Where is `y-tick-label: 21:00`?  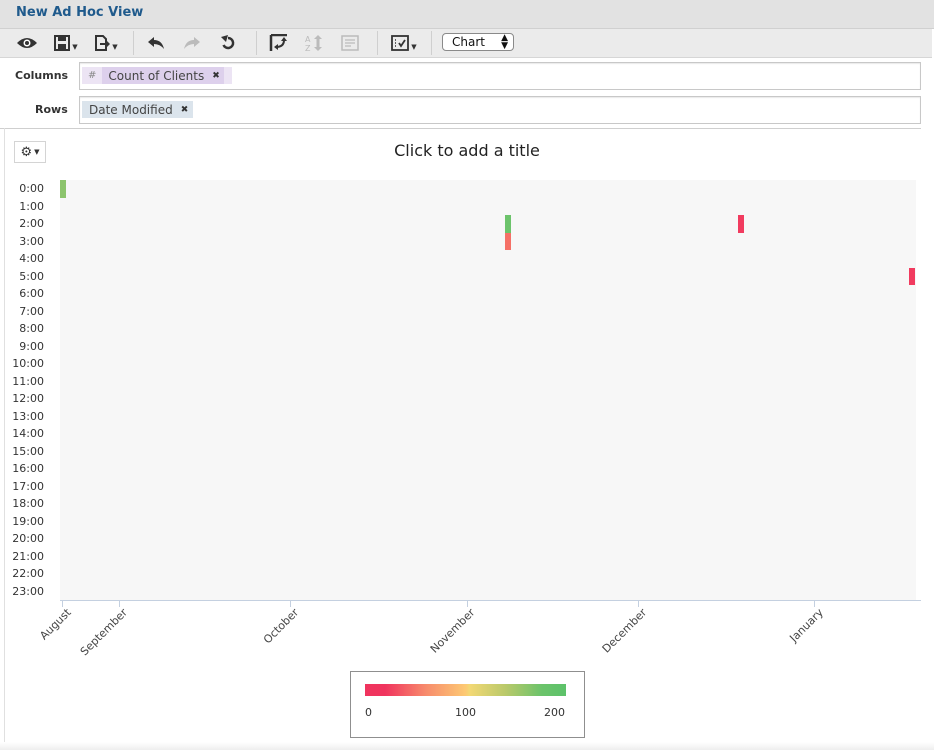 y-tick-label: 21:00 is located at coordinates (28, 556).